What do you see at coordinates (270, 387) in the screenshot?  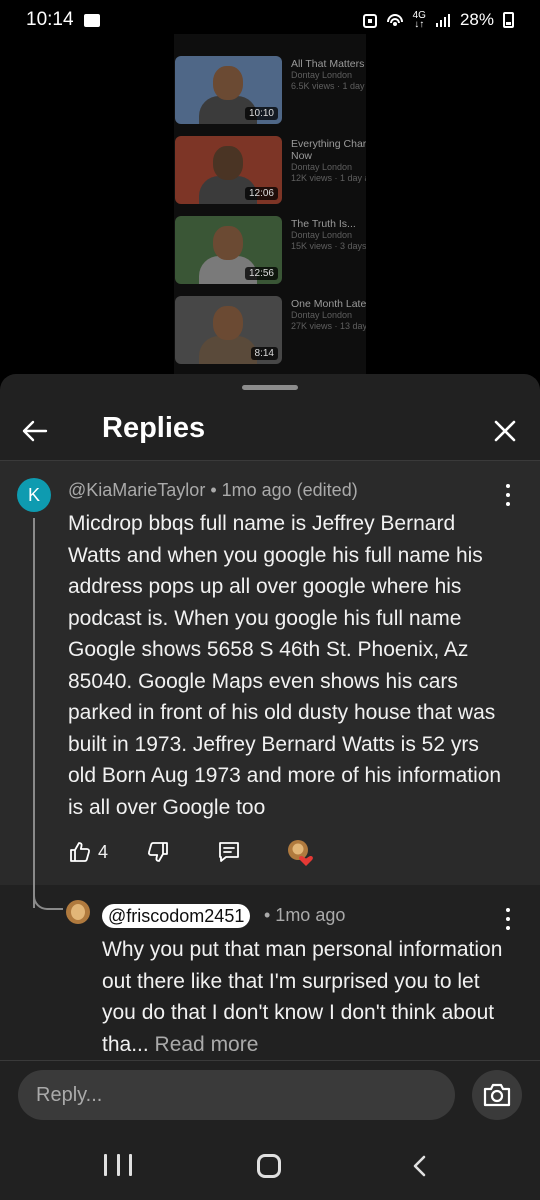 I see `drag-handle` at bounding box center [270, 387].